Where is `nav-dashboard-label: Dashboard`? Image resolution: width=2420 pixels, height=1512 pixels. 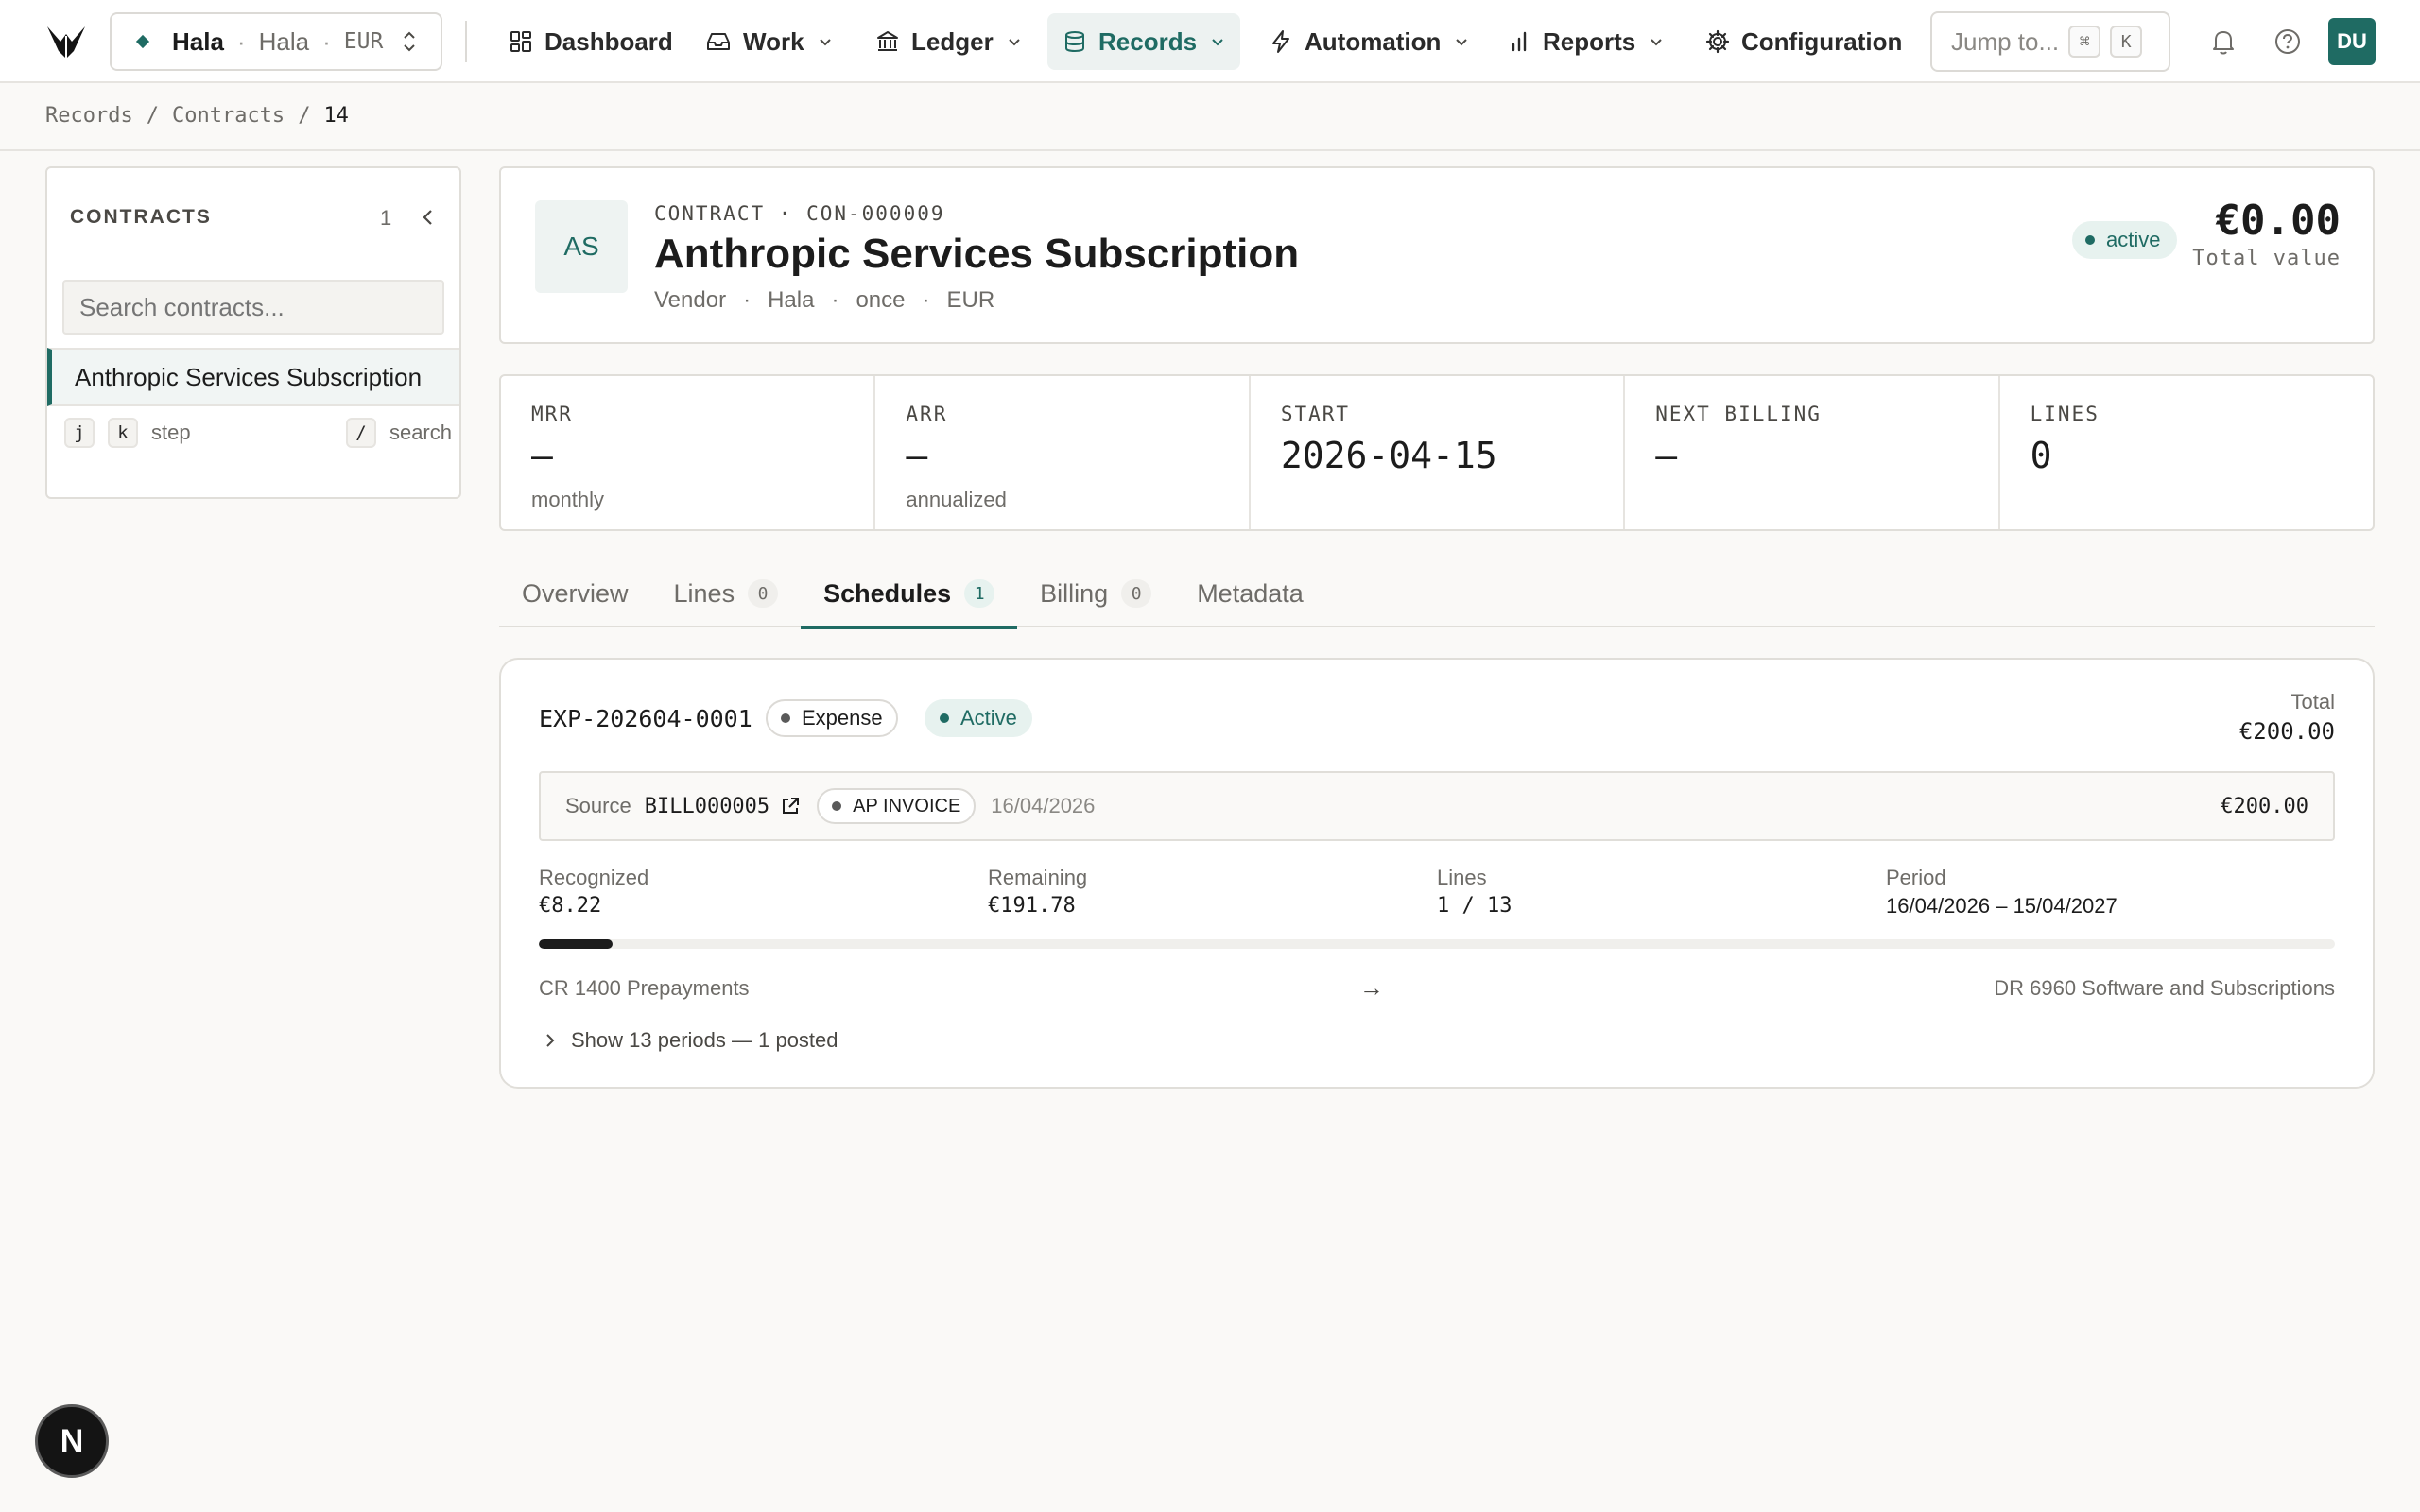 nav-dashboard-label: Dashboard is located at coordinates (608, 41).